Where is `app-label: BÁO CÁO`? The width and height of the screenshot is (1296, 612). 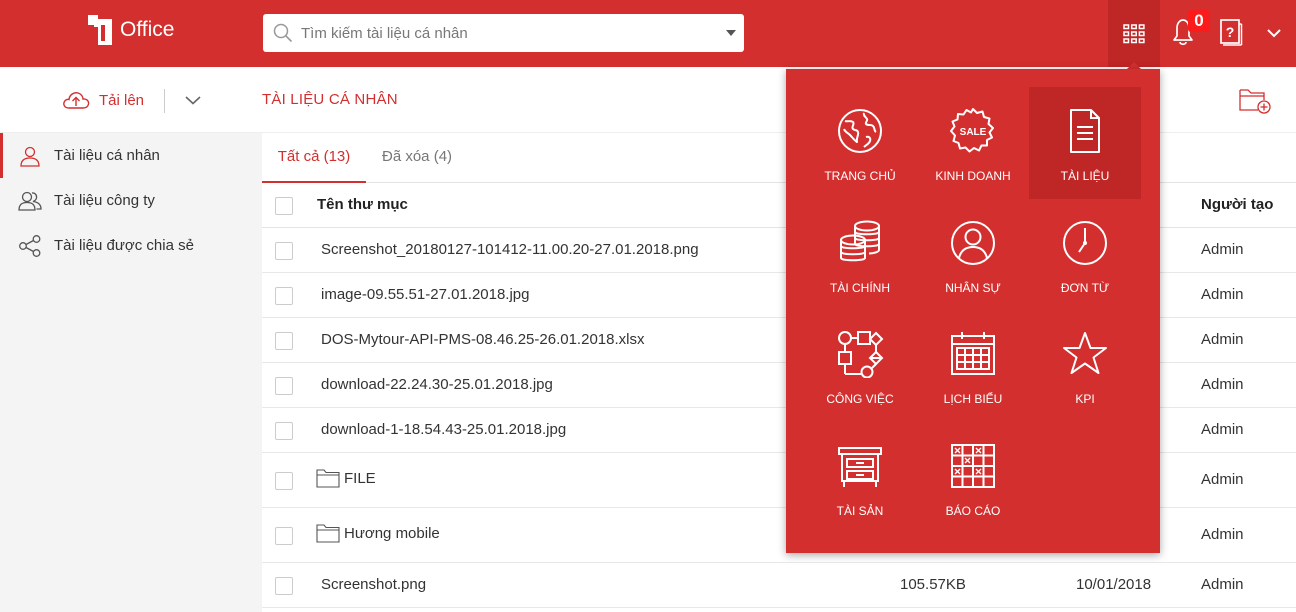
app-label: BÁO CÁO is located at coordinates (973, 511).